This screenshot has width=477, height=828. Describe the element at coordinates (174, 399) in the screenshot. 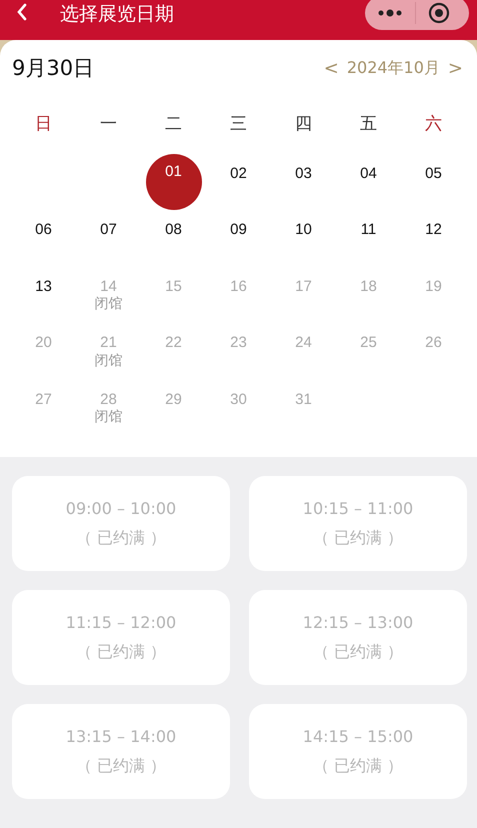

I see `date-cell: 29` at that location.